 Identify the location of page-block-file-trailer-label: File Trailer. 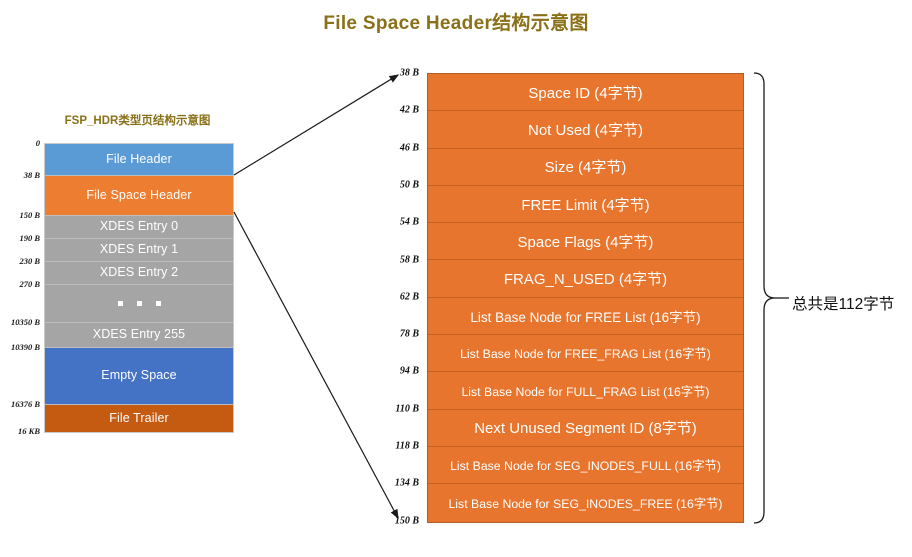
(139, 417).